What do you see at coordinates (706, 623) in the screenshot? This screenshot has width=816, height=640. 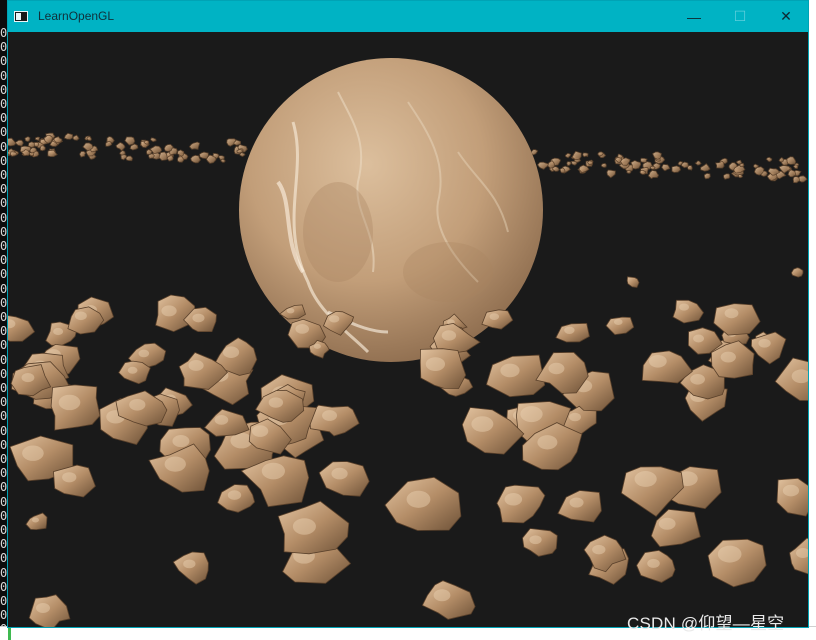 I see `csdn-watermark: CSDN @仰望—星空` at bounding box center [706, 623].